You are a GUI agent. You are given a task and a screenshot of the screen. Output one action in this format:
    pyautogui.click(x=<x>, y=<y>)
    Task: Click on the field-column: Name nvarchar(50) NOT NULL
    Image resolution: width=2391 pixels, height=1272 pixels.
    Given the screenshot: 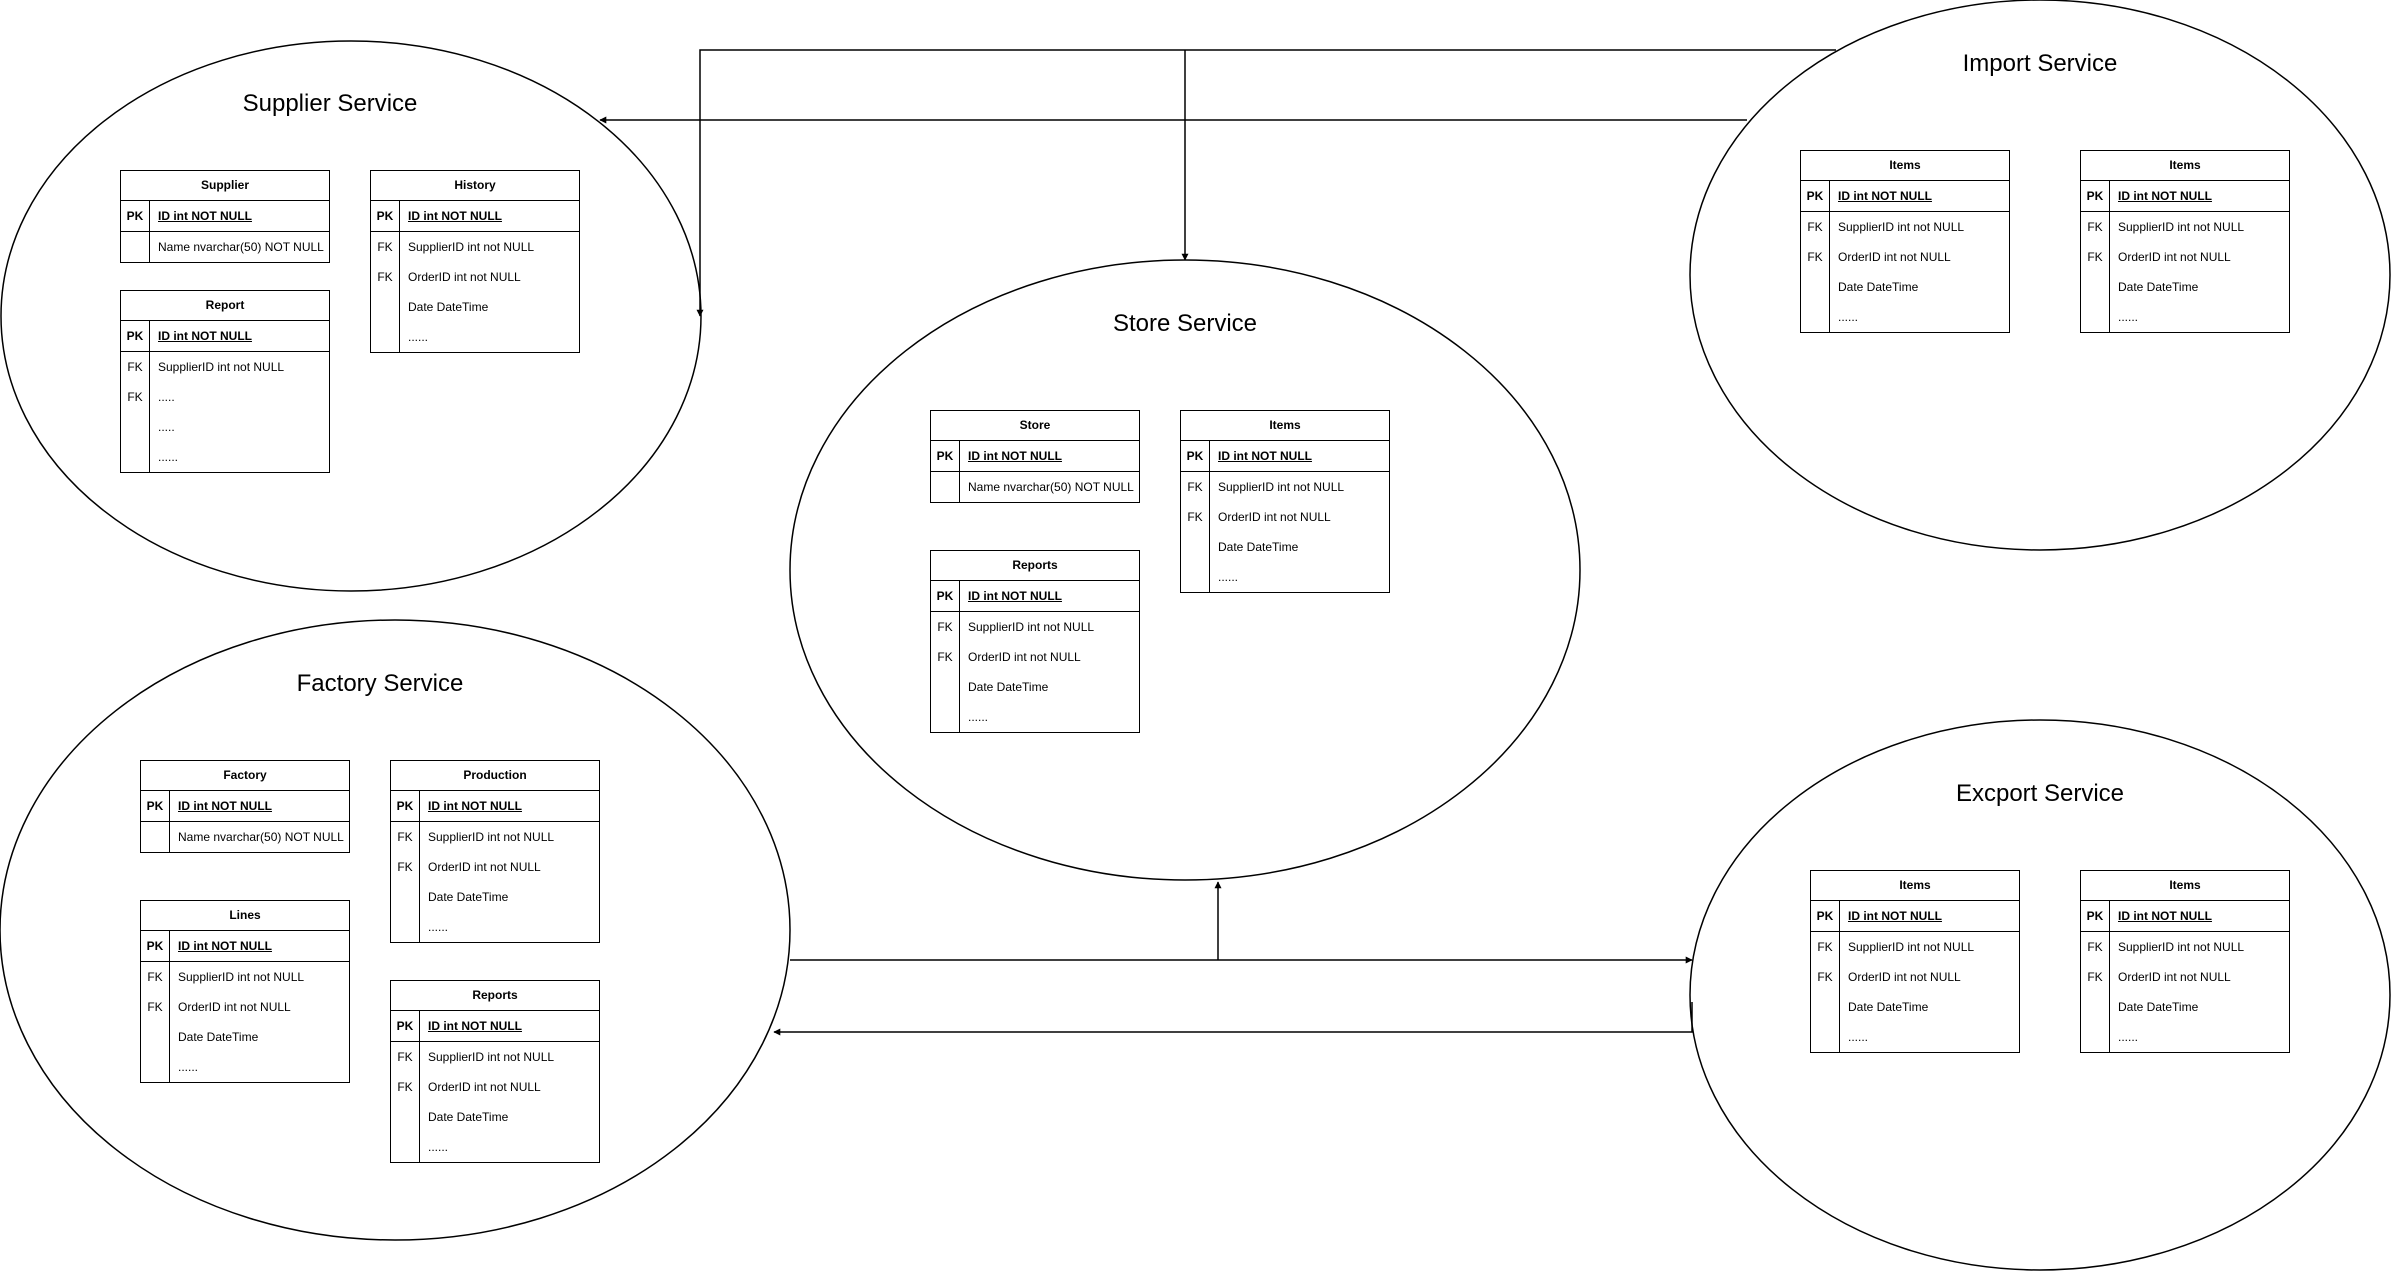 What is the action you would take?
    pyautogui.click(x=239, y=247)
    